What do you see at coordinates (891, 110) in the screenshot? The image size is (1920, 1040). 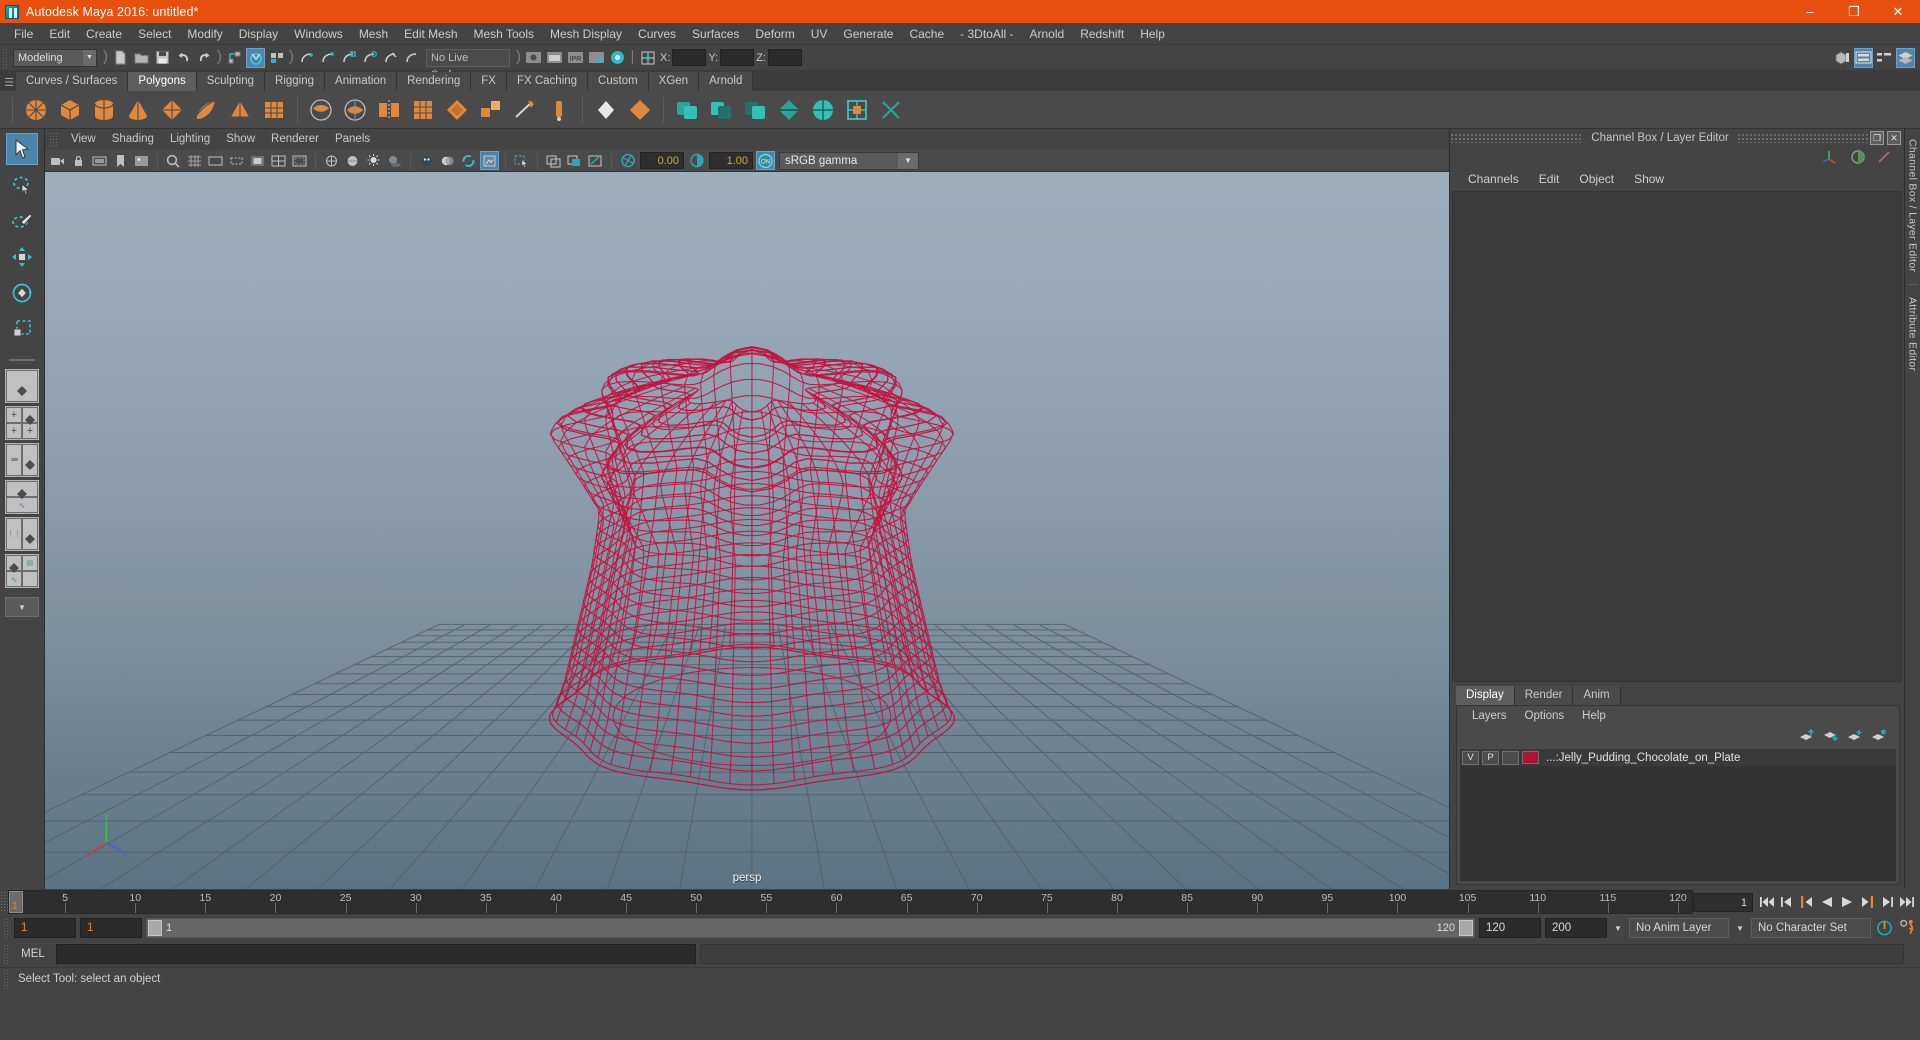 I see `uv-cut-icon` at bounding box center [891, 110].